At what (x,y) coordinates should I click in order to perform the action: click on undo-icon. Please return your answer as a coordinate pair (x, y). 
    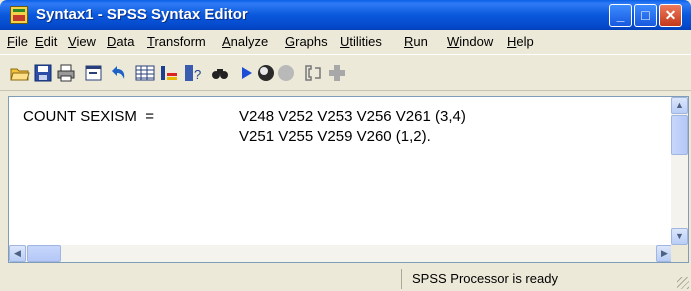
    Looking at the image, I should click on (118, 73).